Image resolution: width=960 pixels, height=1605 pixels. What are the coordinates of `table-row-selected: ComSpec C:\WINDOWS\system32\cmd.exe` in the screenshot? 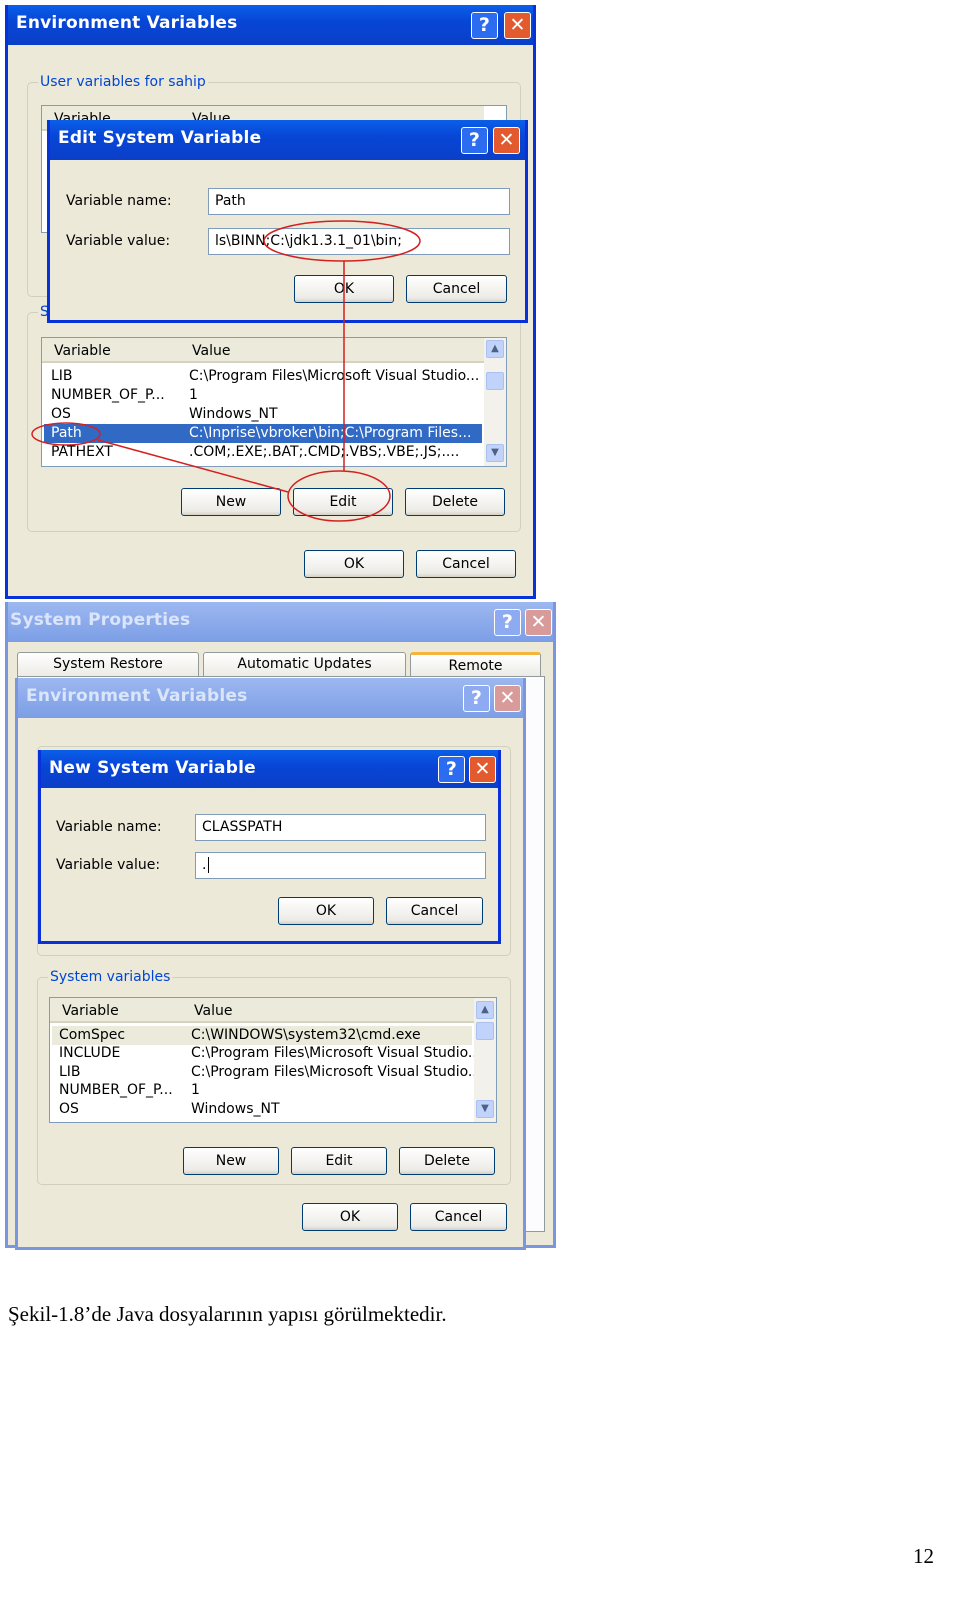 It's located at (262, 1035).